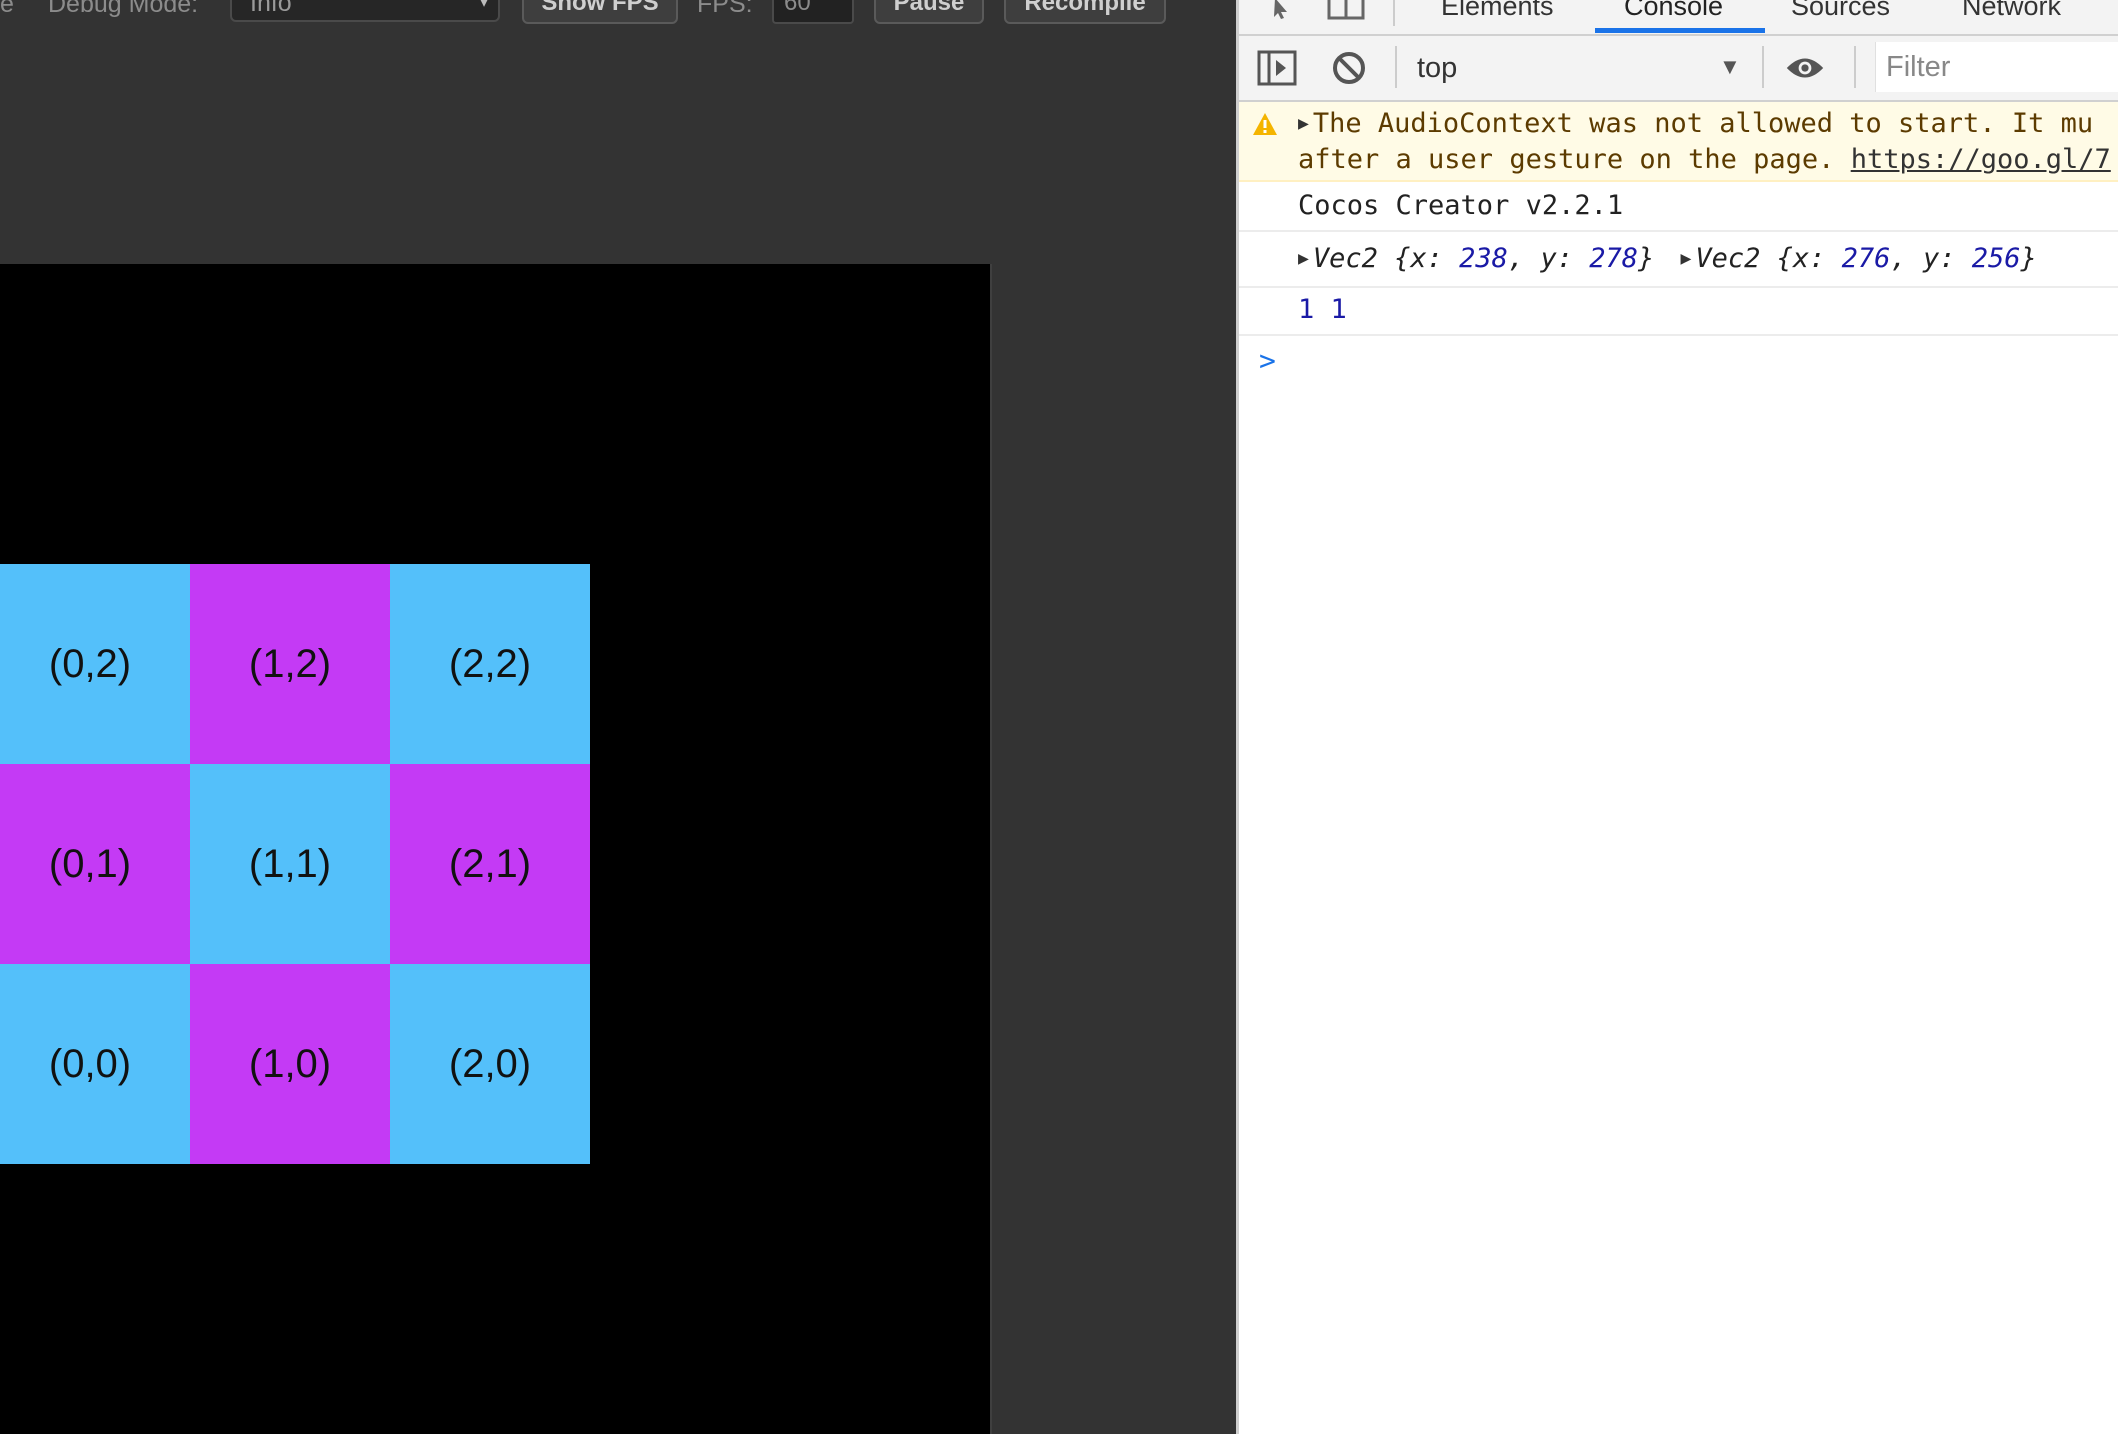 This screenshot has width=2118, height=1434. I want to click on toolbar-partial-label: e, so click(7, 9).